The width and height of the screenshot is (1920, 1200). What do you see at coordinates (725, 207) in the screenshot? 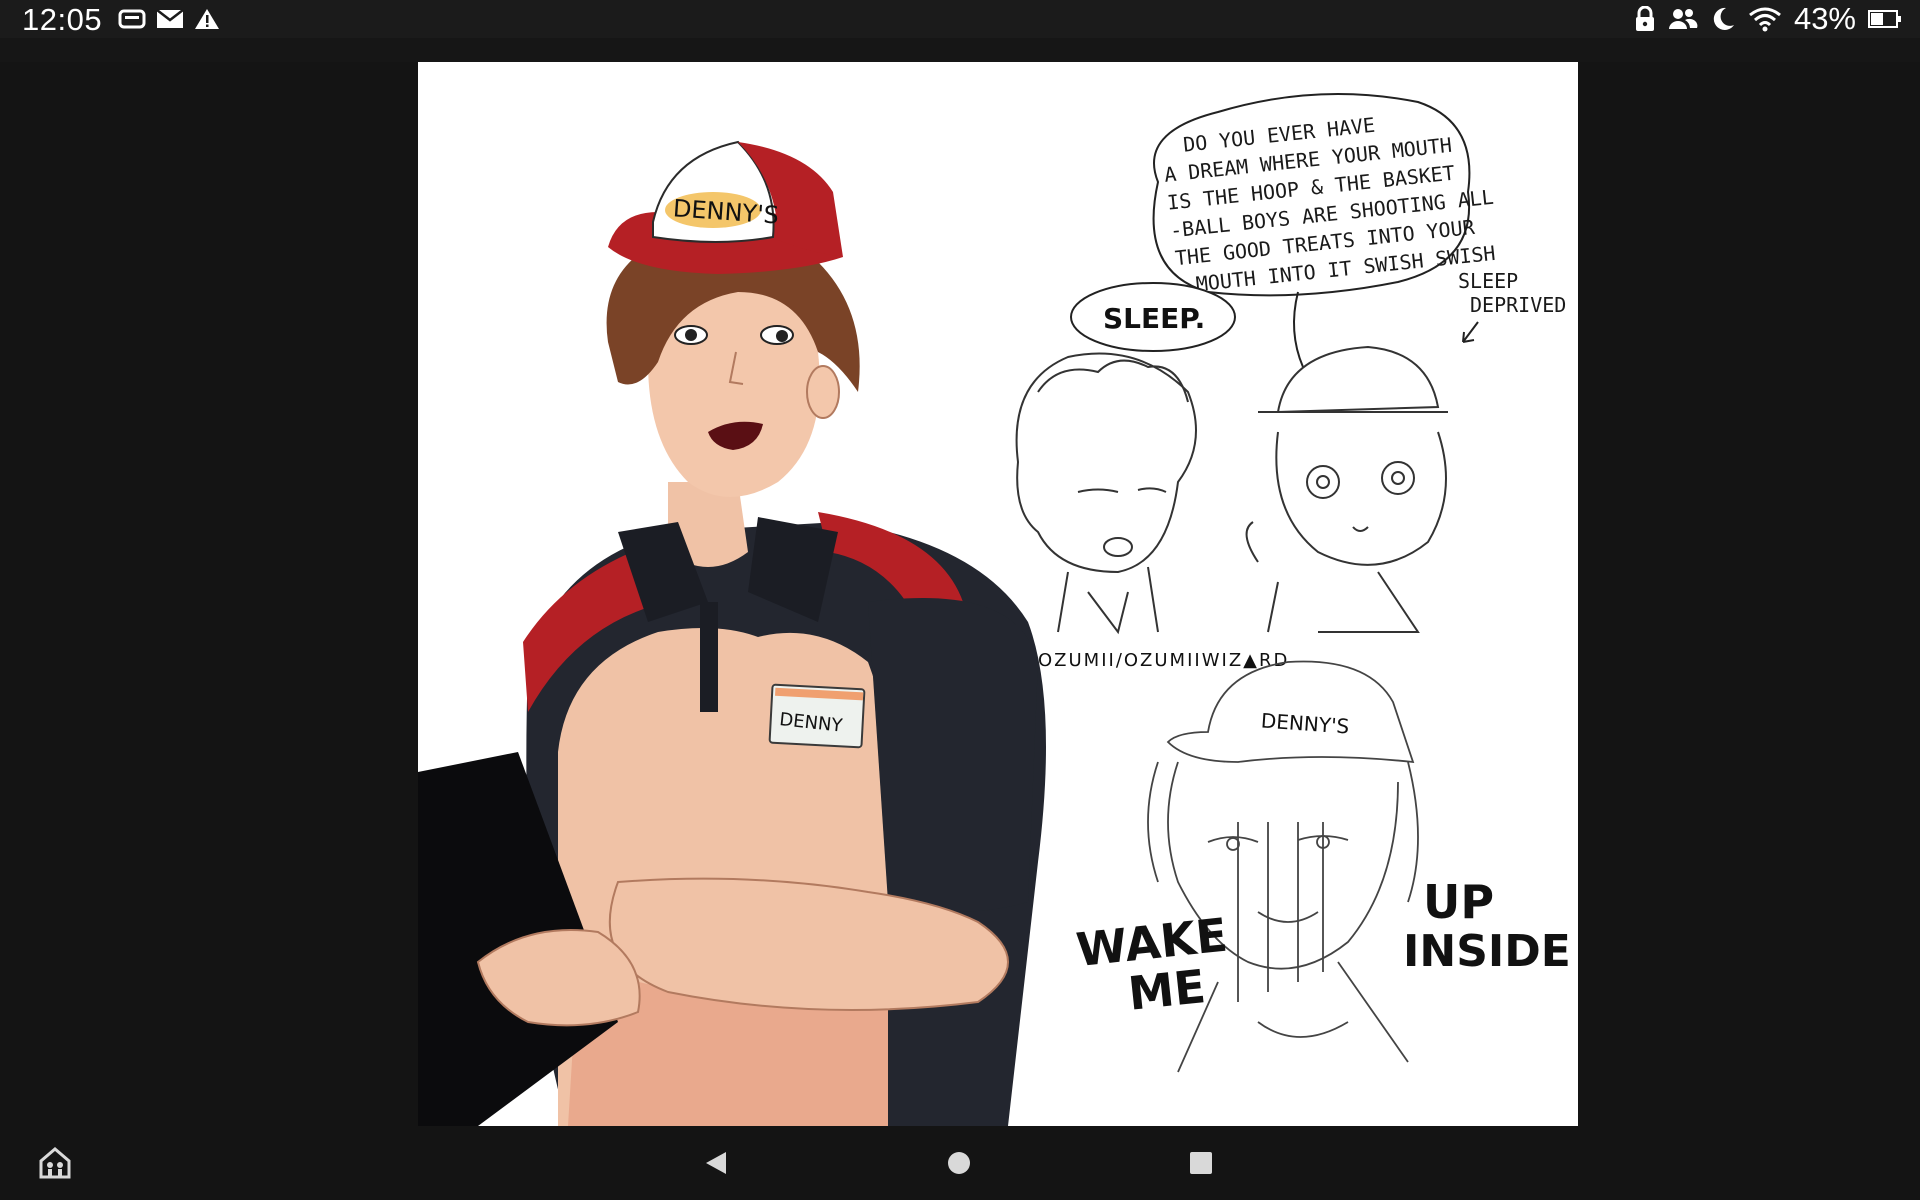
I see `cap: DENNY'S` at bounding box center [725, 207].